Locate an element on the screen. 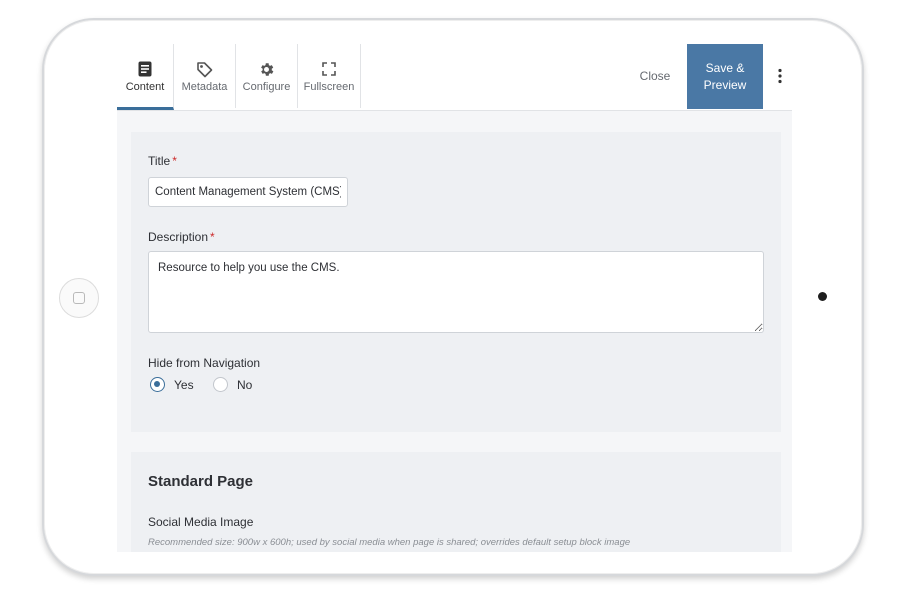 This screenshot has height=600, width=900. section-heading: Standard Page is located at coordinates (201, 481).